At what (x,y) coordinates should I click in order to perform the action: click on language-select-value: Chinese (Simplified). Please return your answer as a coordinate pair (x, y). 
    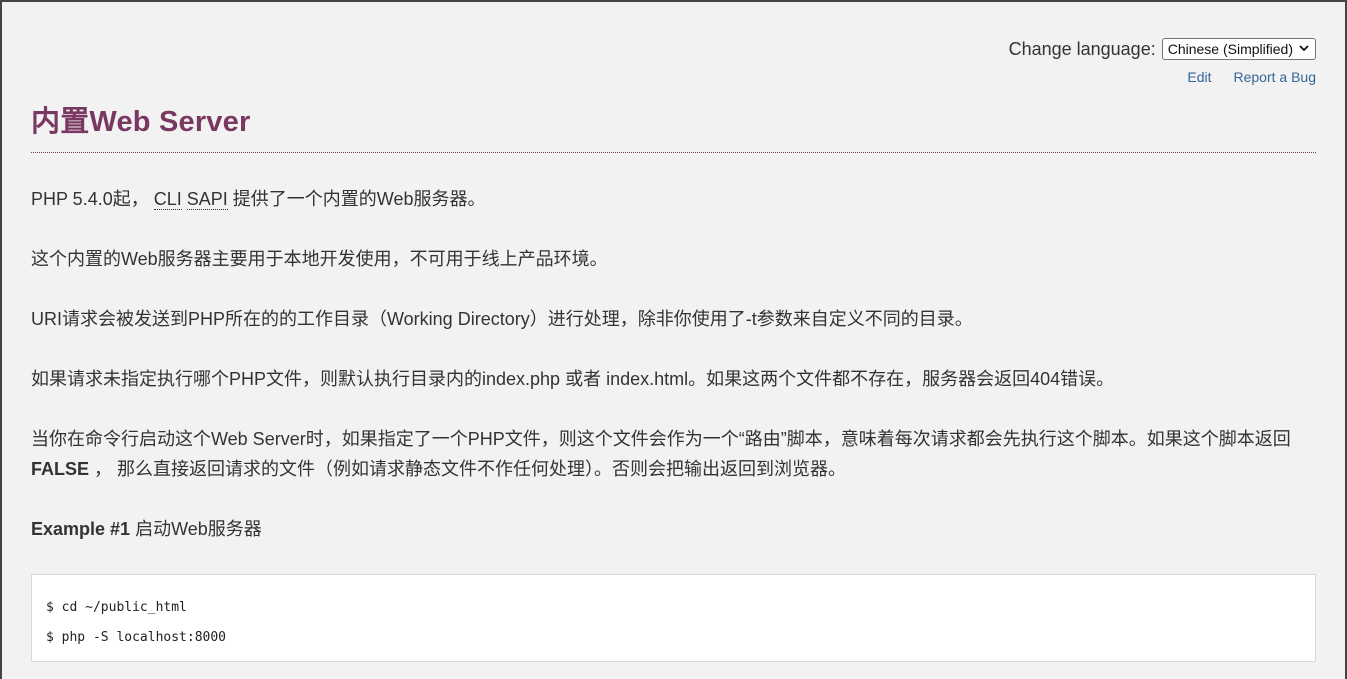
    Looking at the image, I should click on (1230, 49).